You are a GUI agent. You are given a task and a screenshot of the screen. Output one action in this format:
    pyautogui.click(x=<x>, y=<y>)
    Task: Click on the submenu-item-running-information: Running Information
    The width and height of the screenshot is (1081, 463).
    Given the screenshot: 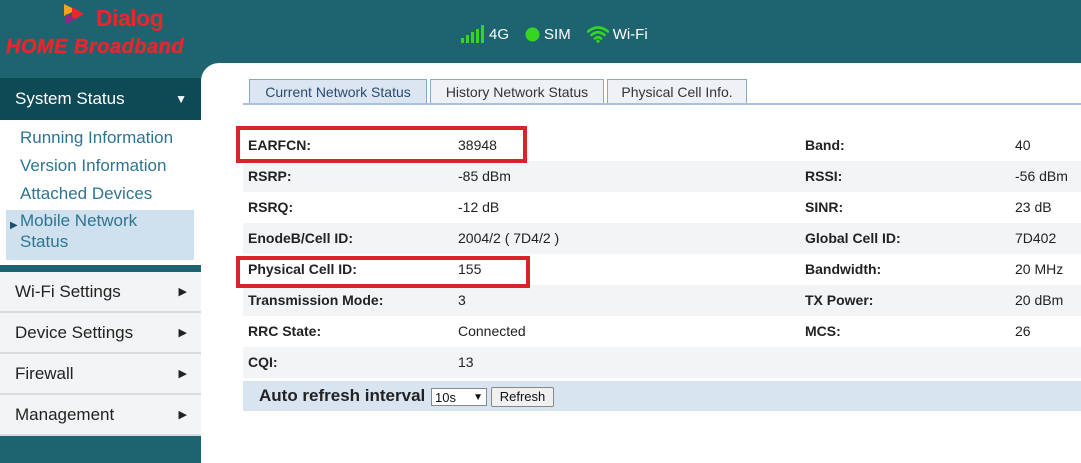 What is the action you would take?
    pyautogui.click(x=100, y=137)
    